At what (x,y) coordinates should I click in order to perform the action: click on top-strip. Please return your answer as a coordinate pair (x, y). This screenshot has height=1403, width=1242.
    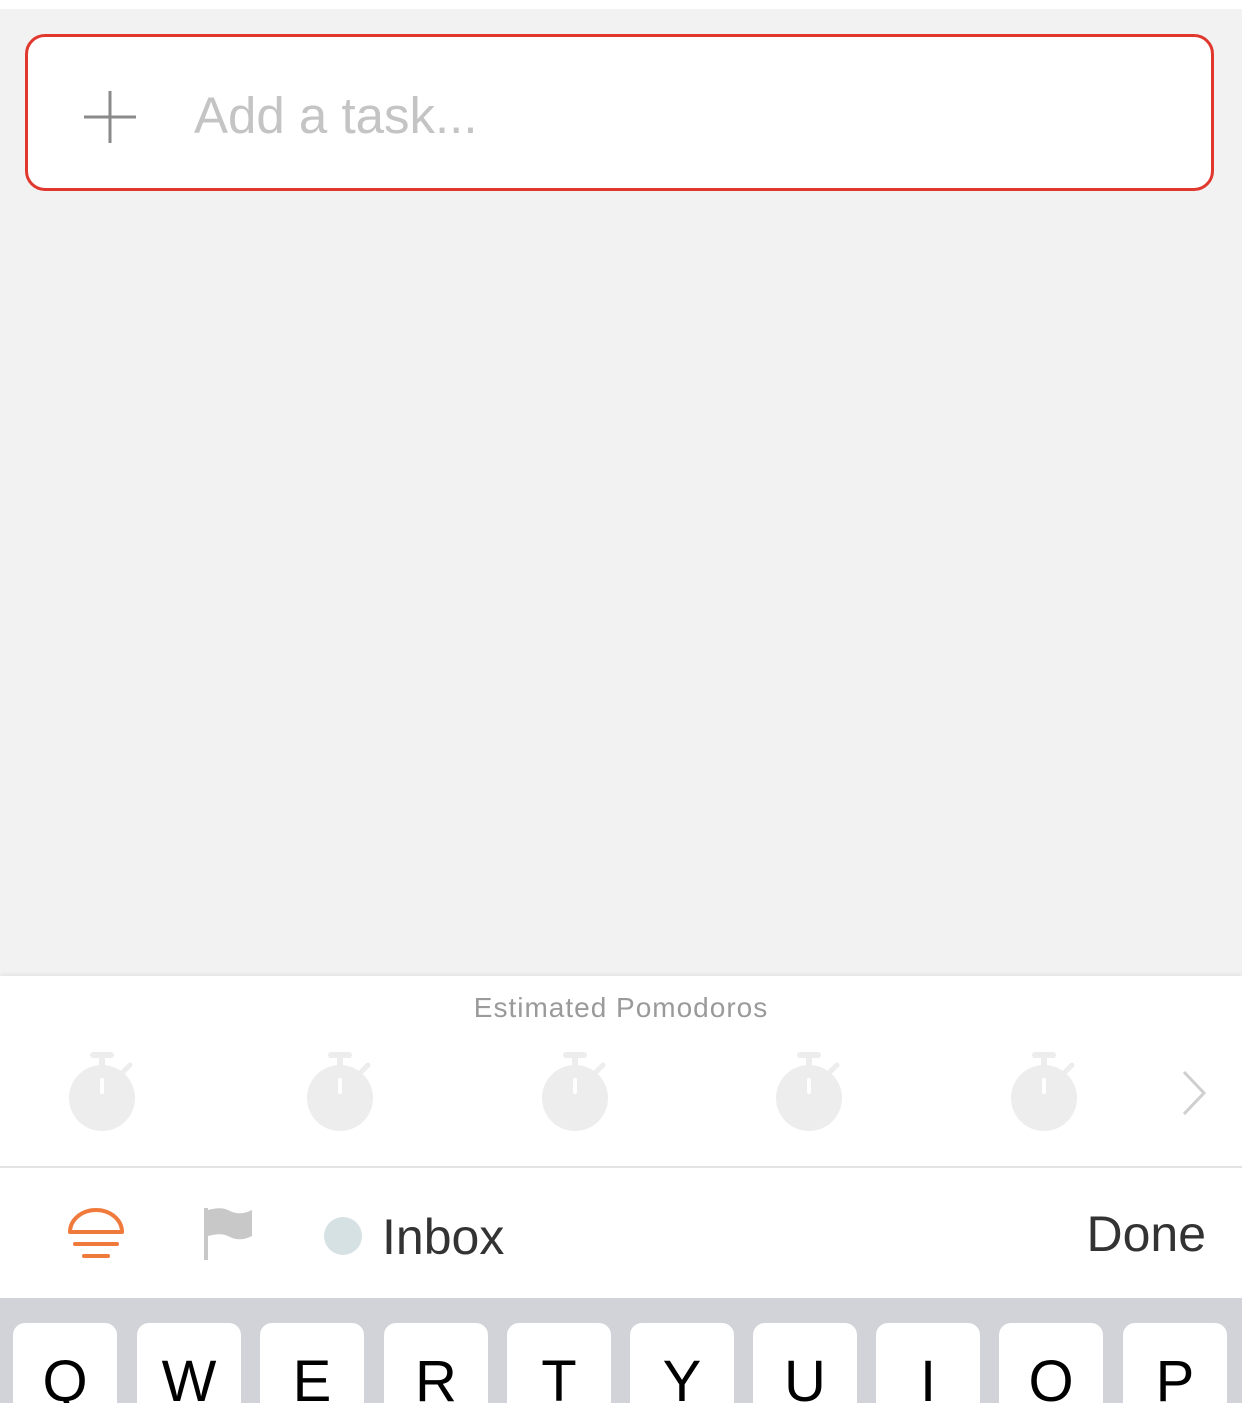
    Looking at the image, I should click on (621, 4).